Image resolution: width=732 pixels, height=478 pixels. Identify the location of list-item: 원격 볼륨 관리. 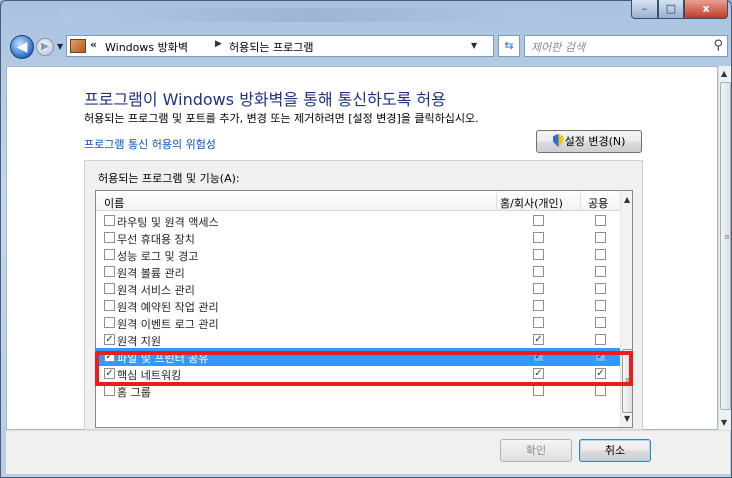
(358, 272).